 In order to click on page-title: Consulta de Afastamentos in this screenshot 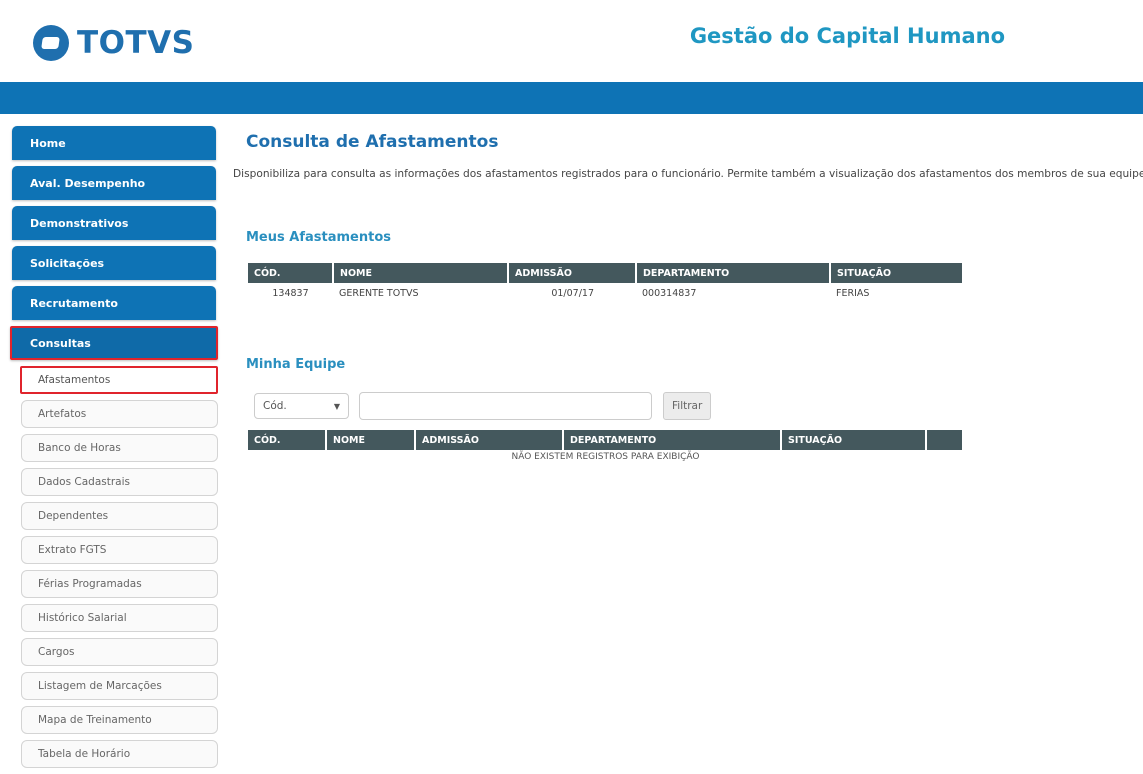, I will do `click(372, 142)`.